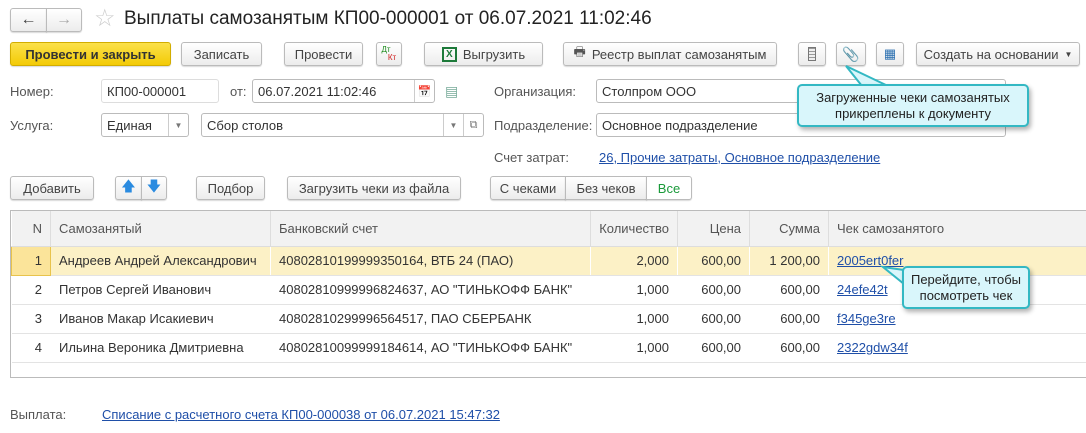 The width and height of the screenshot is (1086, 433). What do you see at coordinates (473, 125) in the screenshot?
I see `open-icon: ⧉` at bounding box center [473, 125].